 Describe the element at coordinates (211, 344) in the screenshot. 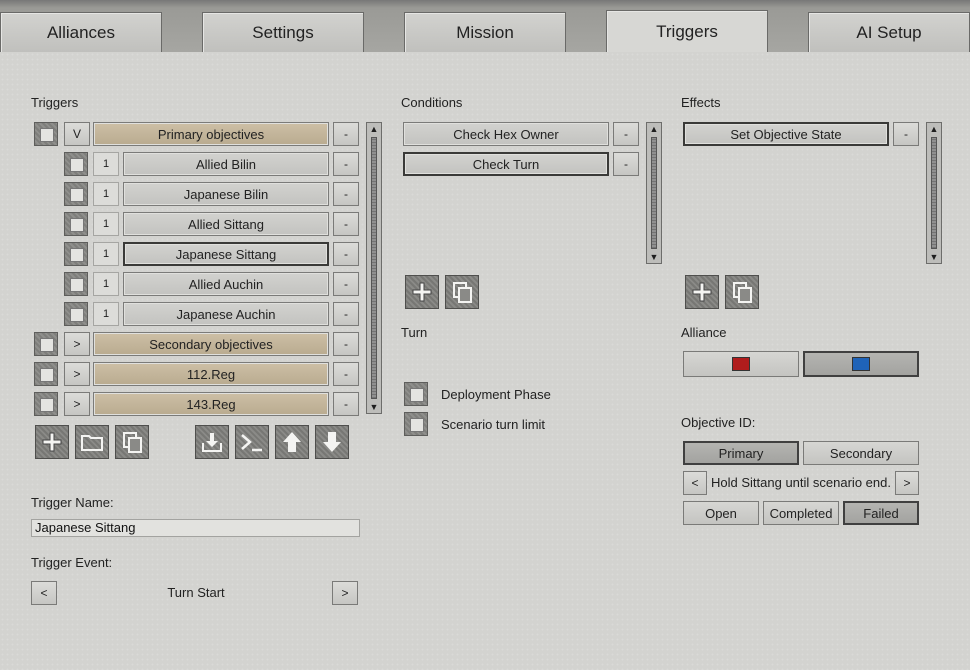

I see `trigger-group-row: Secondary objectives` at that location.